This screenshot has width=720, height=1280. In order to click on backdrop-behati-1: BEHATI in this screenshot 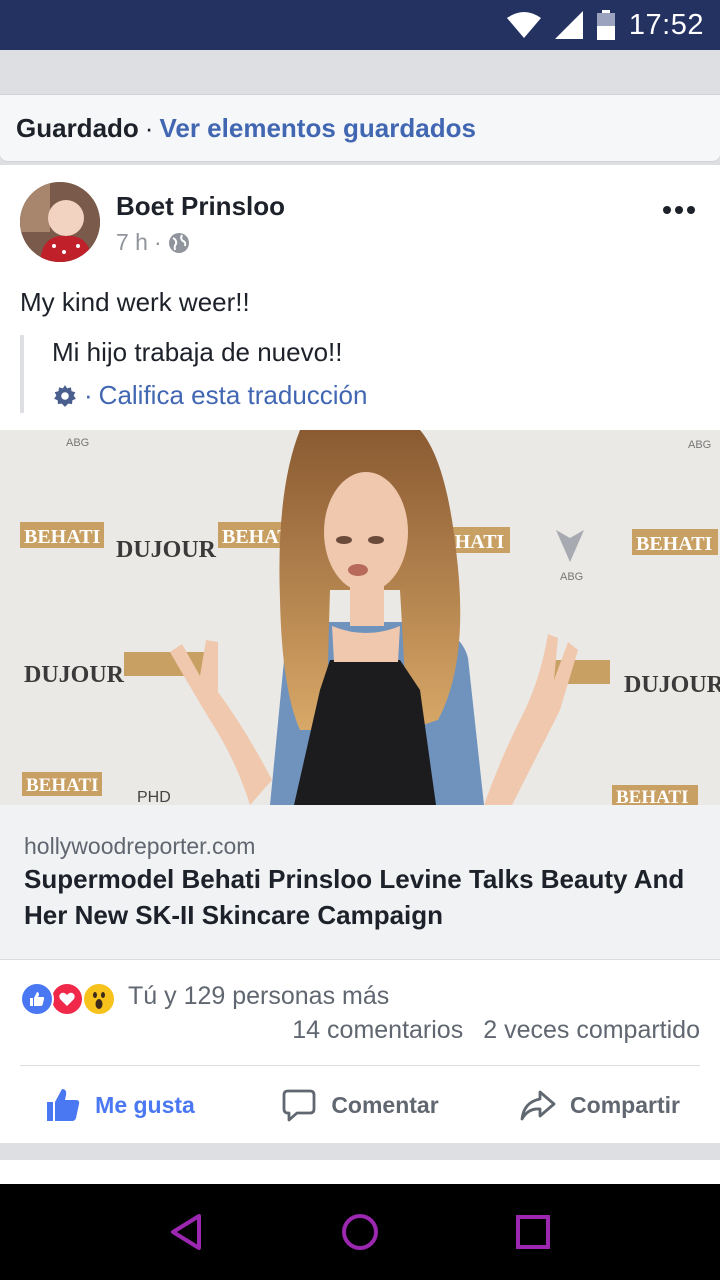, I will do `click(62, 537)`.